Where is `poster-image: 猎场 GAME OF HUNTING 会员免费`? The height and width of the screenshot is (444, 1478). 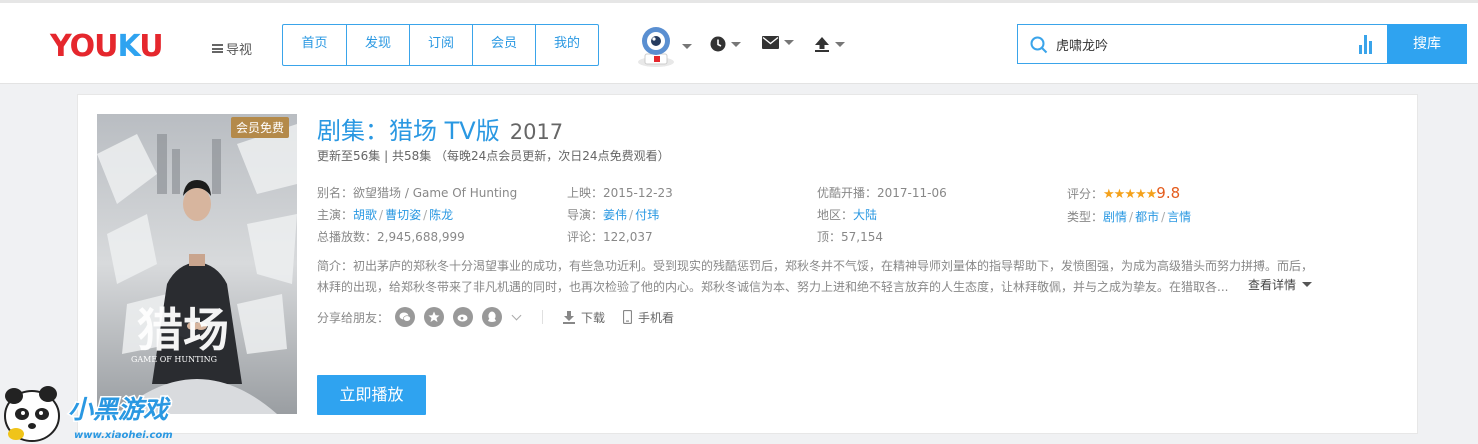
poster-image: 猎场 GAME OF HUNTING 会员免费 is located at coordinates (197, 264).